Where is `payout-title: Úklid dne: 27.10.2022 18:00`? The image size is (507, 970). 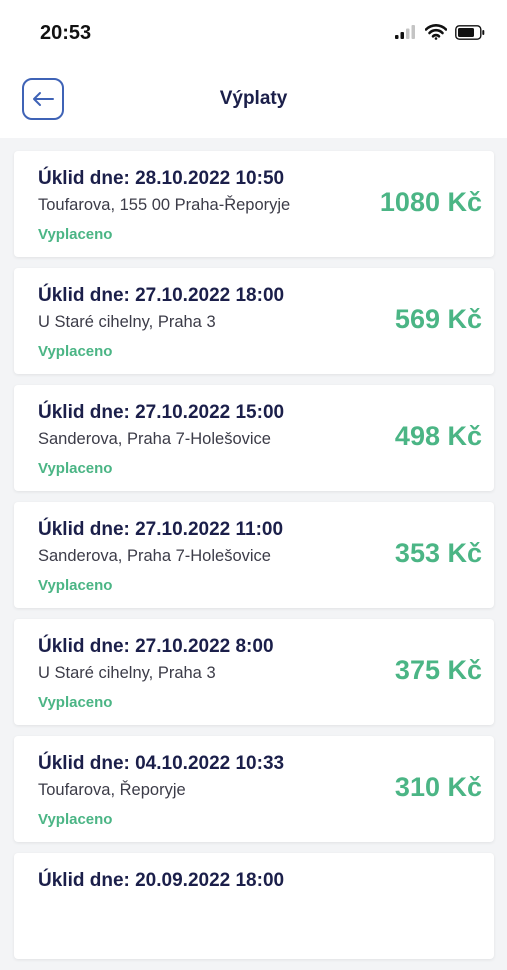 payout-title: Úklid dne: 27.10.2022 18:00 is located at coordinates (161, 295).